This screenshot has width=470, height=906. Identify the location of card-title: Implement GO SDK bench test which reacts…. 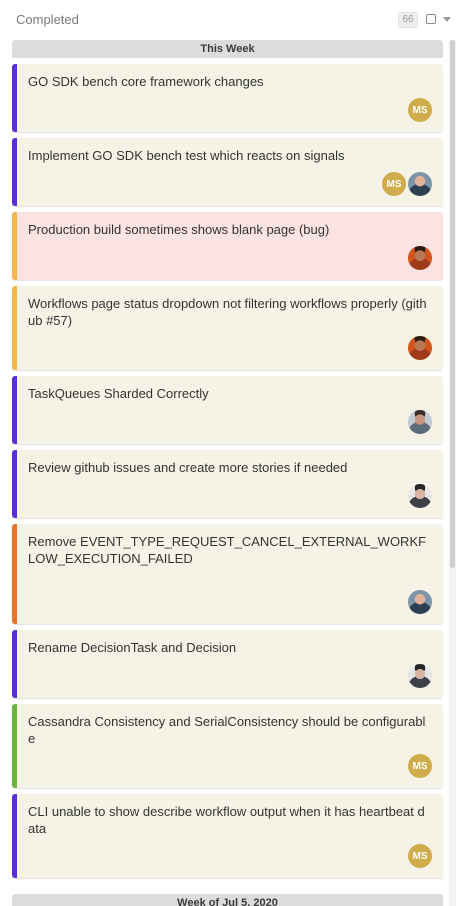
(186, 155).